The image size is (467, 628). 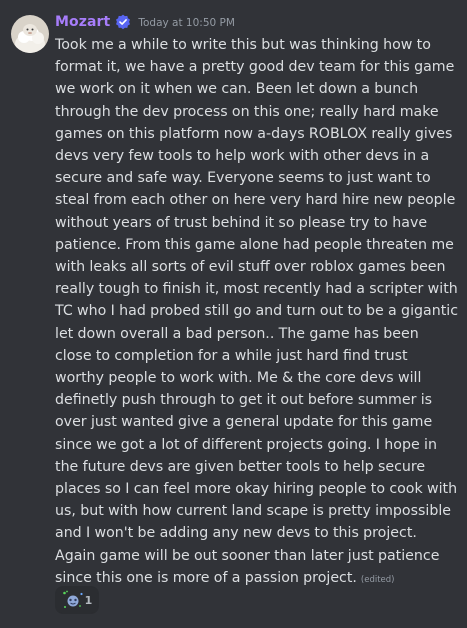 What do you see at coordinates (88, 600) in the screenshot?
I see `reaction-count: 1` at bounding box center [88, 600].